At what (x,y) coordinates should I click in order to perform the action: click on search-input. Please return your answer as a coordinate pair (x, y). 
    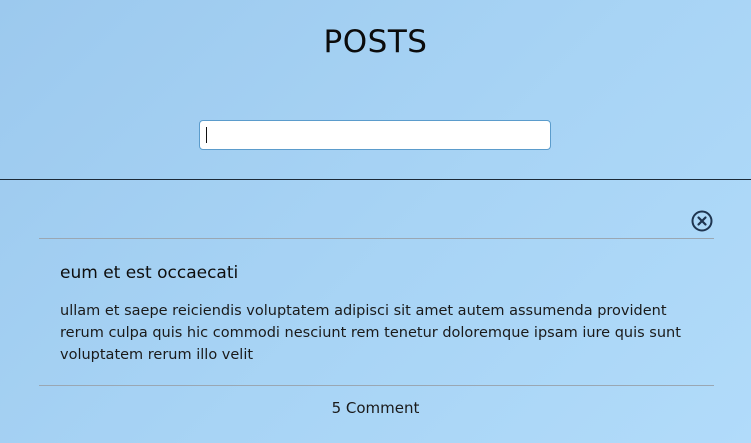
    Looking at the image, I should click on (375, 135).